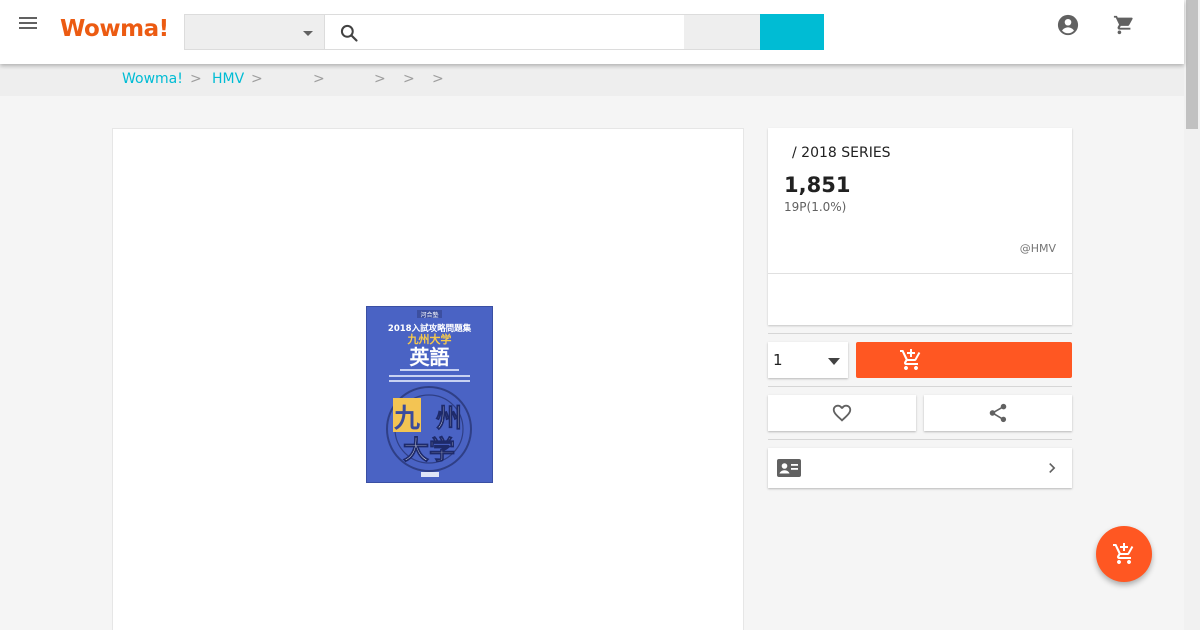 The image size is (1200, 630). What do you see at coordinates (429, 450) in the screenshot?
I see `cover-big-bottom: 大学` at bounding box center [429, 450].